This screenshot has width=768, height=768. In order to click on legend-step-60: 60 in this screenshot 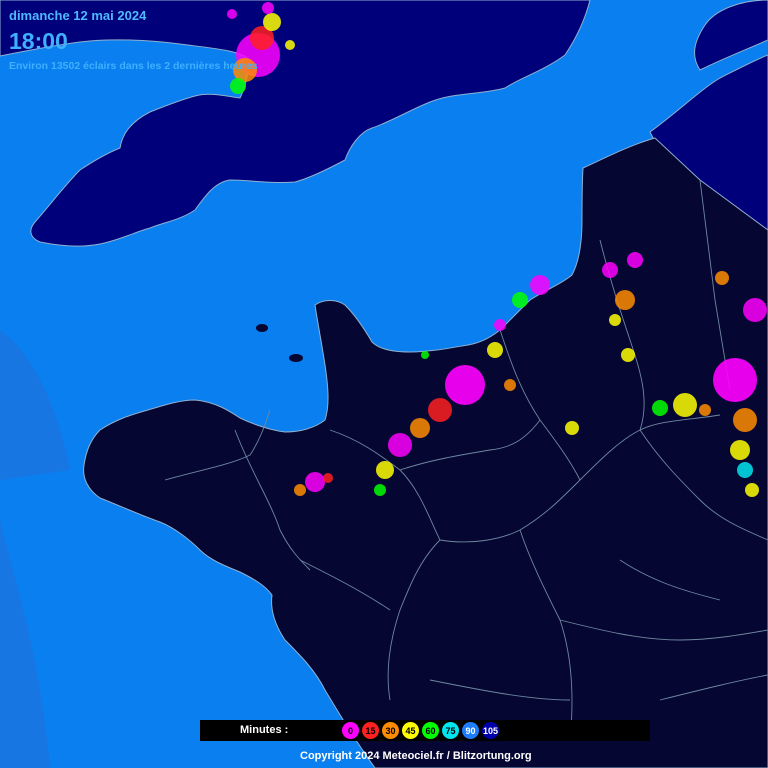, I will do `click(430, 730)`.